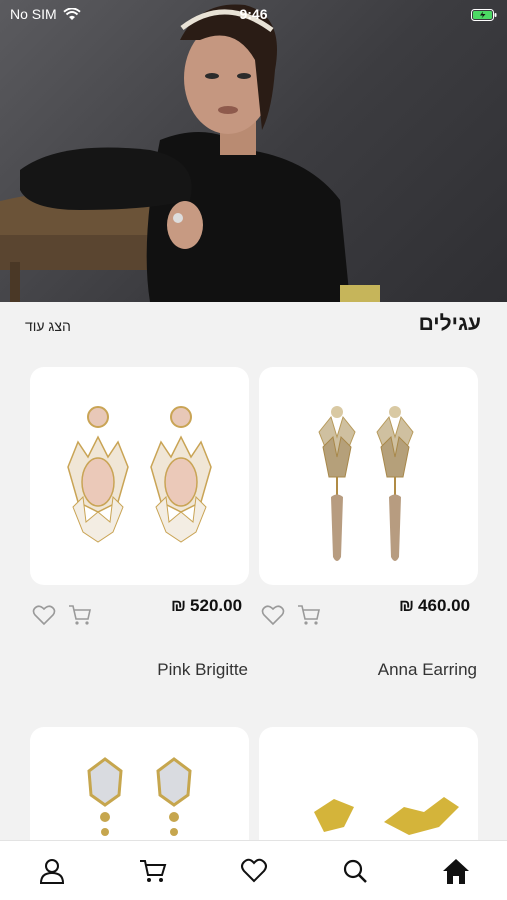  I want to click on status-time: 9:46, so click(253, 14).